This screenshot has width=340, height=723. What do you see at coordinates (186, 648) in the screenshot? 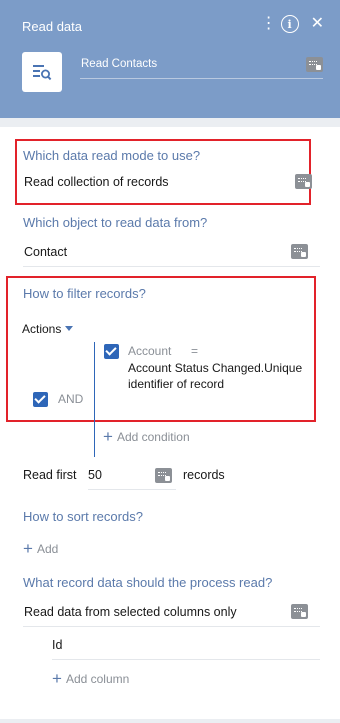
I see `column-item: Id` at bounding box center [186, 648].